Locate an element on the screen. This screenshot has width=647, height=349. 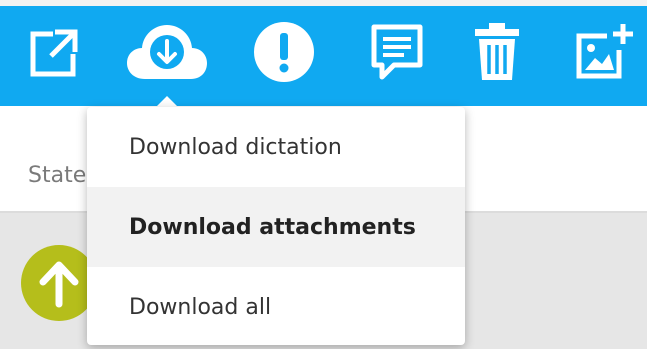
cloud-download-icon is located at coordinates (167, 52).